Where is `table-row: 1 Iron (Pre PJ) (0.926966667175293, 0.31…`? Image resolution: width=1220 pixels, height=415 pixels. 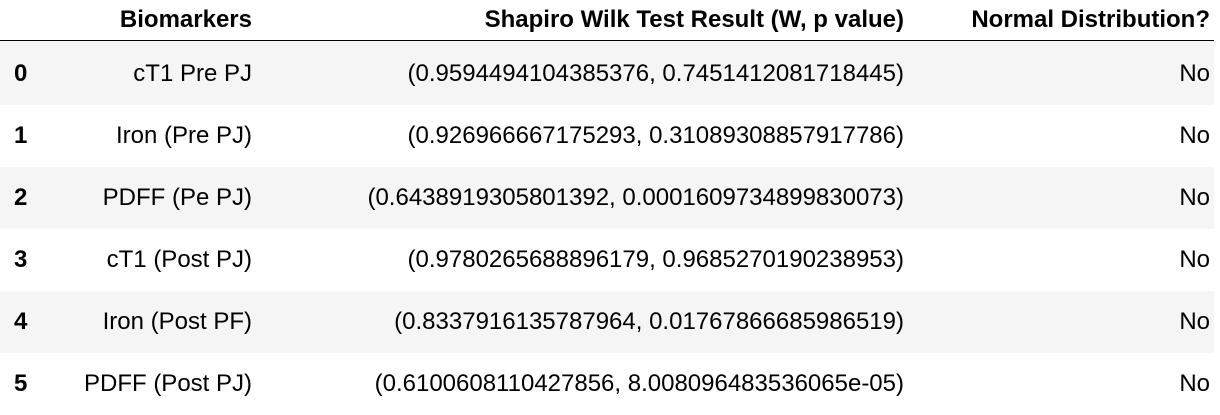
table-row: 1 Iron (Pre PJ) (0.926966667175293, 0.31… is located at coordinates (607, 136).